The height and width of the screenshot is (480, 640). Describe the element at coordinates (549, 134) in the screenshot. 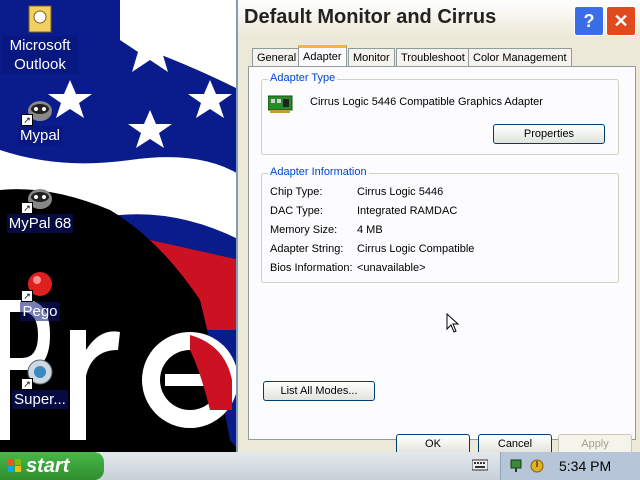

I see `properties-button: Properties` at that location.